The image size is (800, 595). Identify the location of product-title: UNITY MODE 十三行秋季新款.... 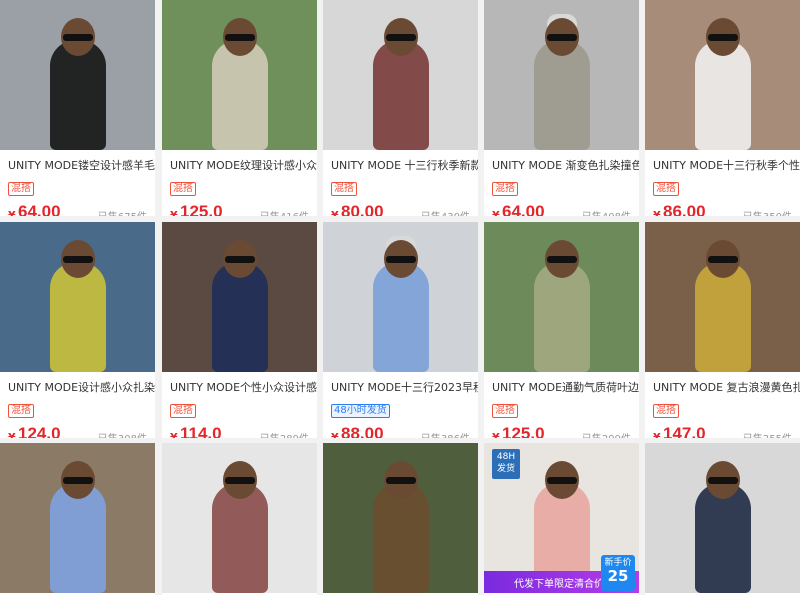
(400, 163).